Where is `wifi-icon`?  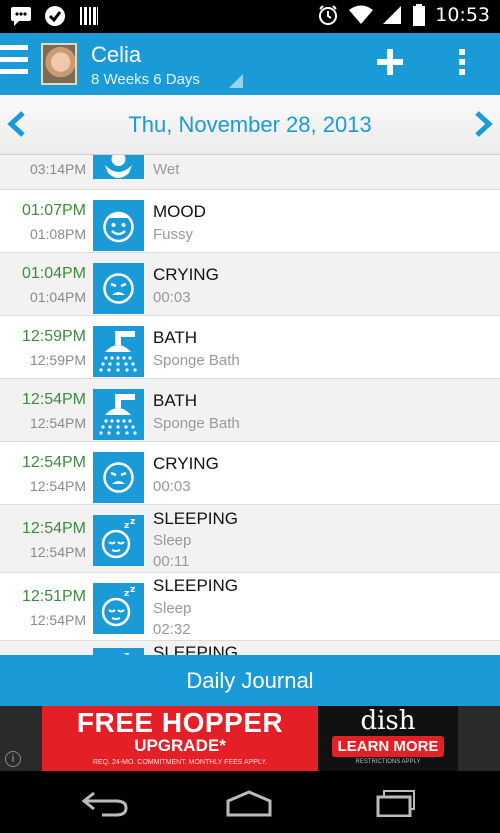 wifi-icon is located at coordinates (361, 15).